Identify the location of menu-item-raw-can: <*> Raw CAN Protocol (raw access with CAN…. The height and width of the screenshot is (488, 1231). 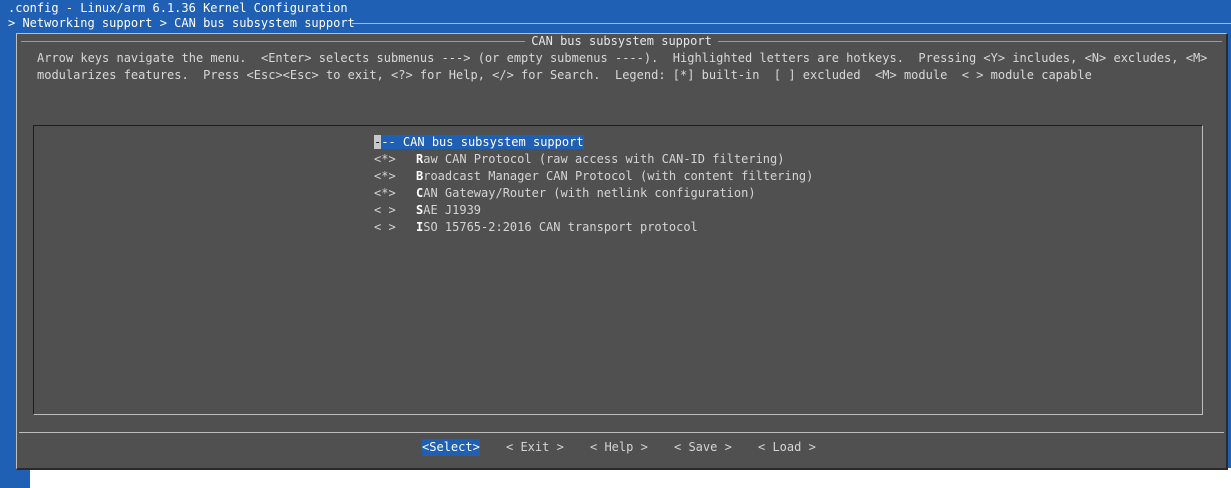
(579, 159).